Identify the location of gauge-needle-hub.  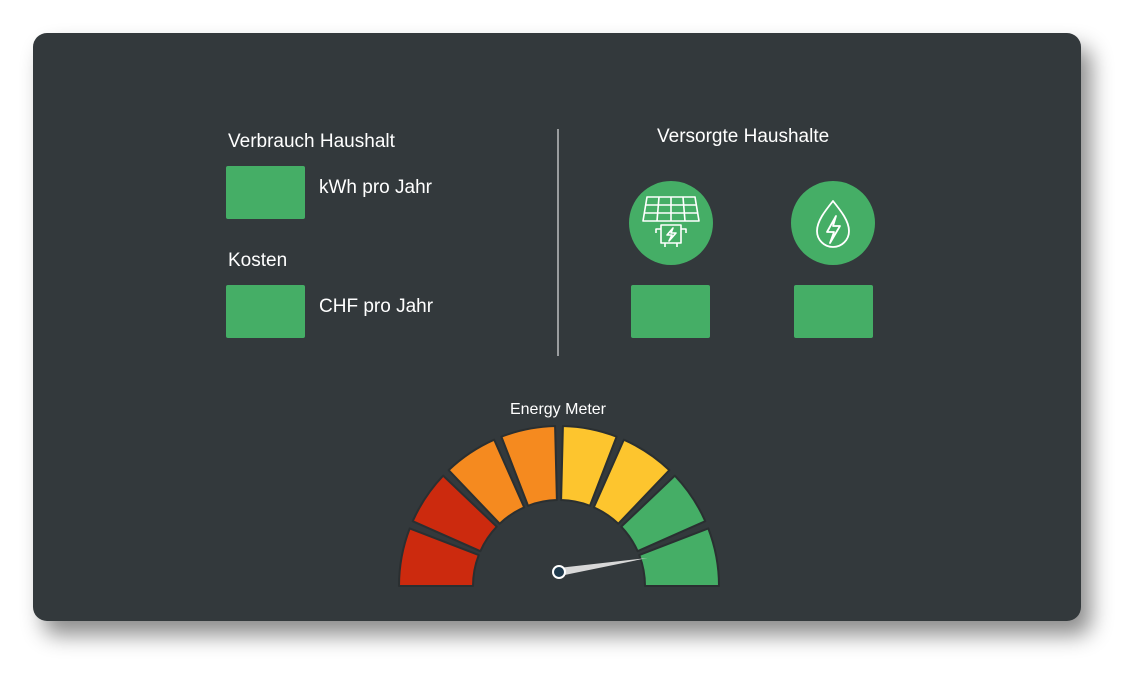
(559, 572).